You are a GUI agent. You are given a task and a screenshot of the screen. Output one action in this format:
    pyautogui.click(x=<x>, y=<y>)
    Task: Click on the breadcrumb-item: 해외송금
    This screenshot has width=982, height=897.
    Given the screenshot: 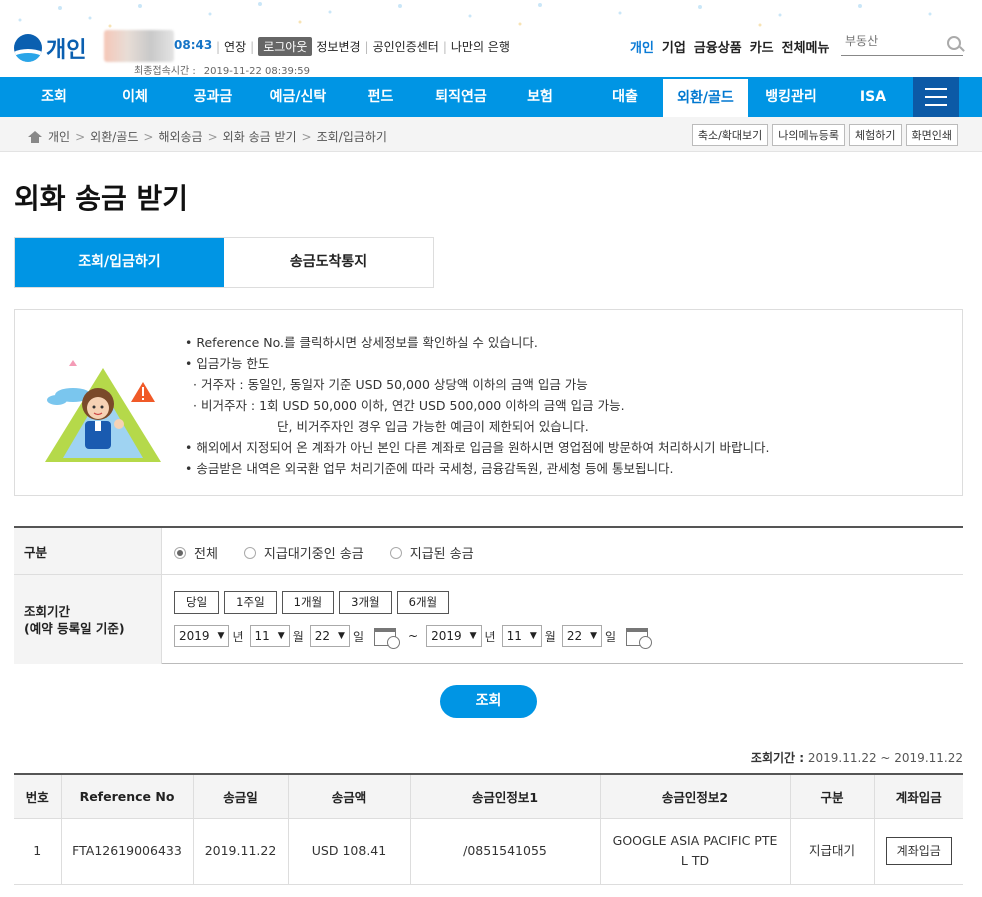 What is the action you would take?
    pyautogui.click(x=180, y=136)
    